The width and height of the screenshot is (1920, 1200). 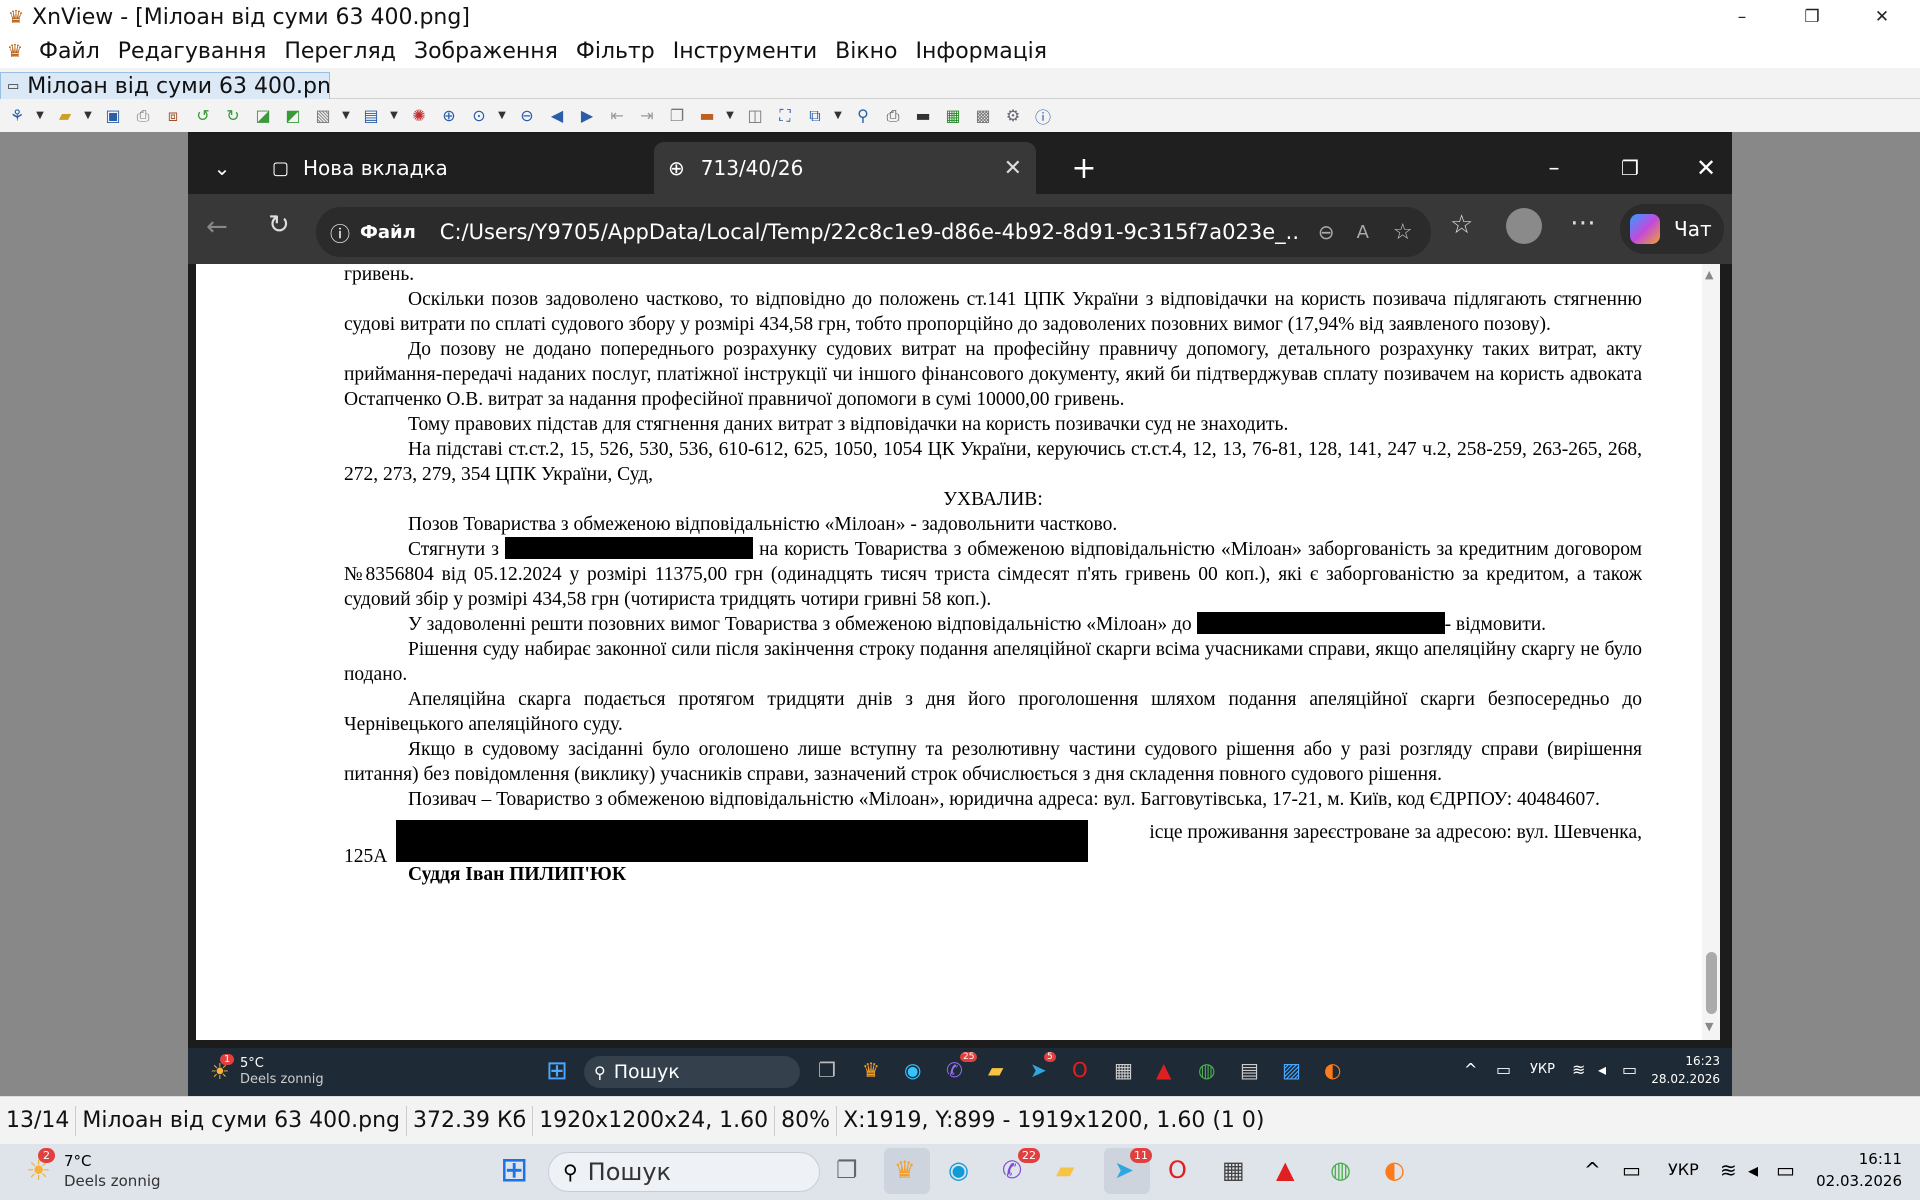 I want to click on compare-icon: ◫, so click(x=755, y=116).